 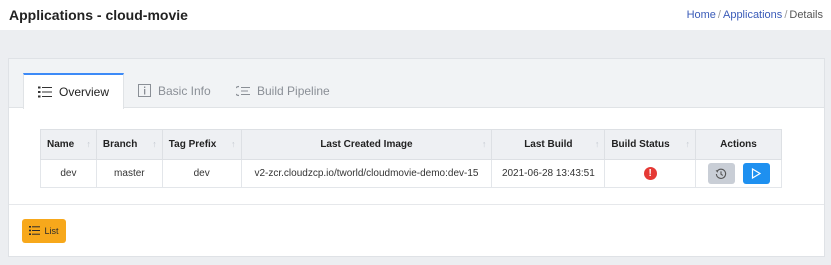 I want to click on cell-last-build: 2021-06-28 13:43:51, so click(x=548, y=173).